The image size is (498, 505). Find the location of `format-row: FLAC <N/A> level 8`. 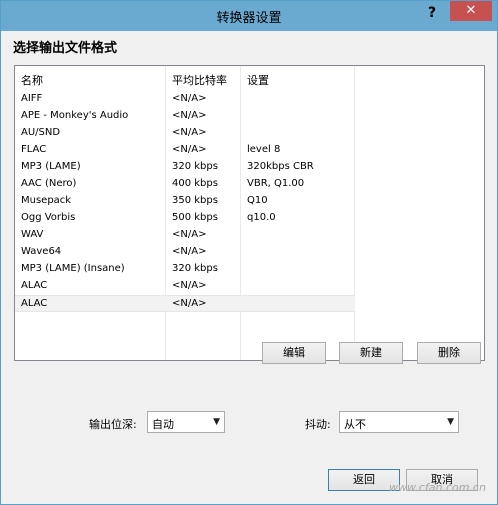

format-row: FLAC <N/A> level 8 is located at coordinates (185, 150).